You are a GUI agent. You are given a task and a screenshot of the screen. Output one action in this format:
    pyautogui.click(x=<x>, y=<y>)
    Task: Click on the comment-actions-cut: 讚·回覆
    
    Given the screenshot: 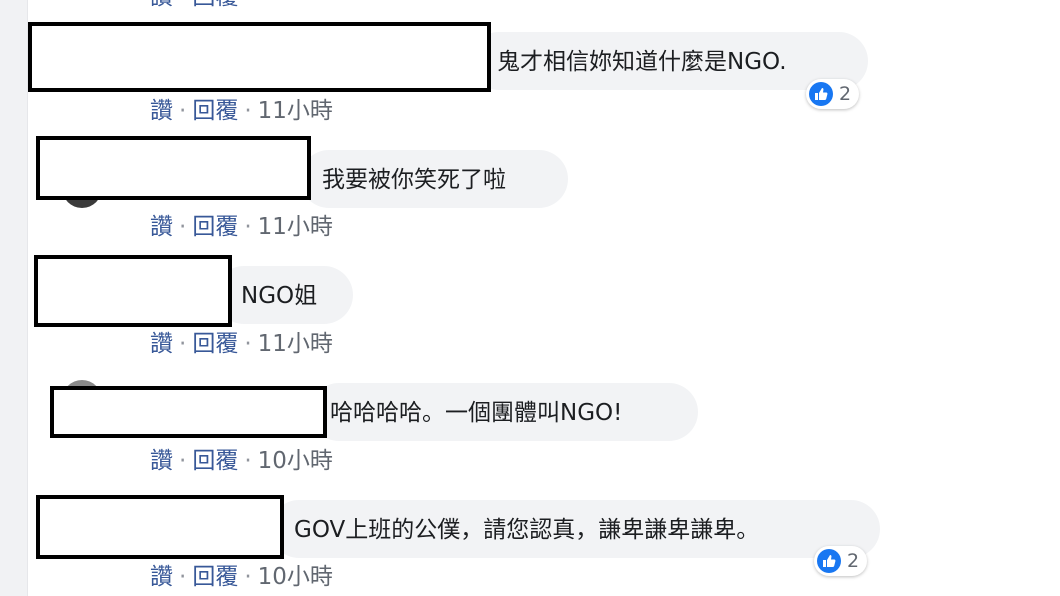 What is the action you would take?
    pyautogui.click(x=194, y=6)
    